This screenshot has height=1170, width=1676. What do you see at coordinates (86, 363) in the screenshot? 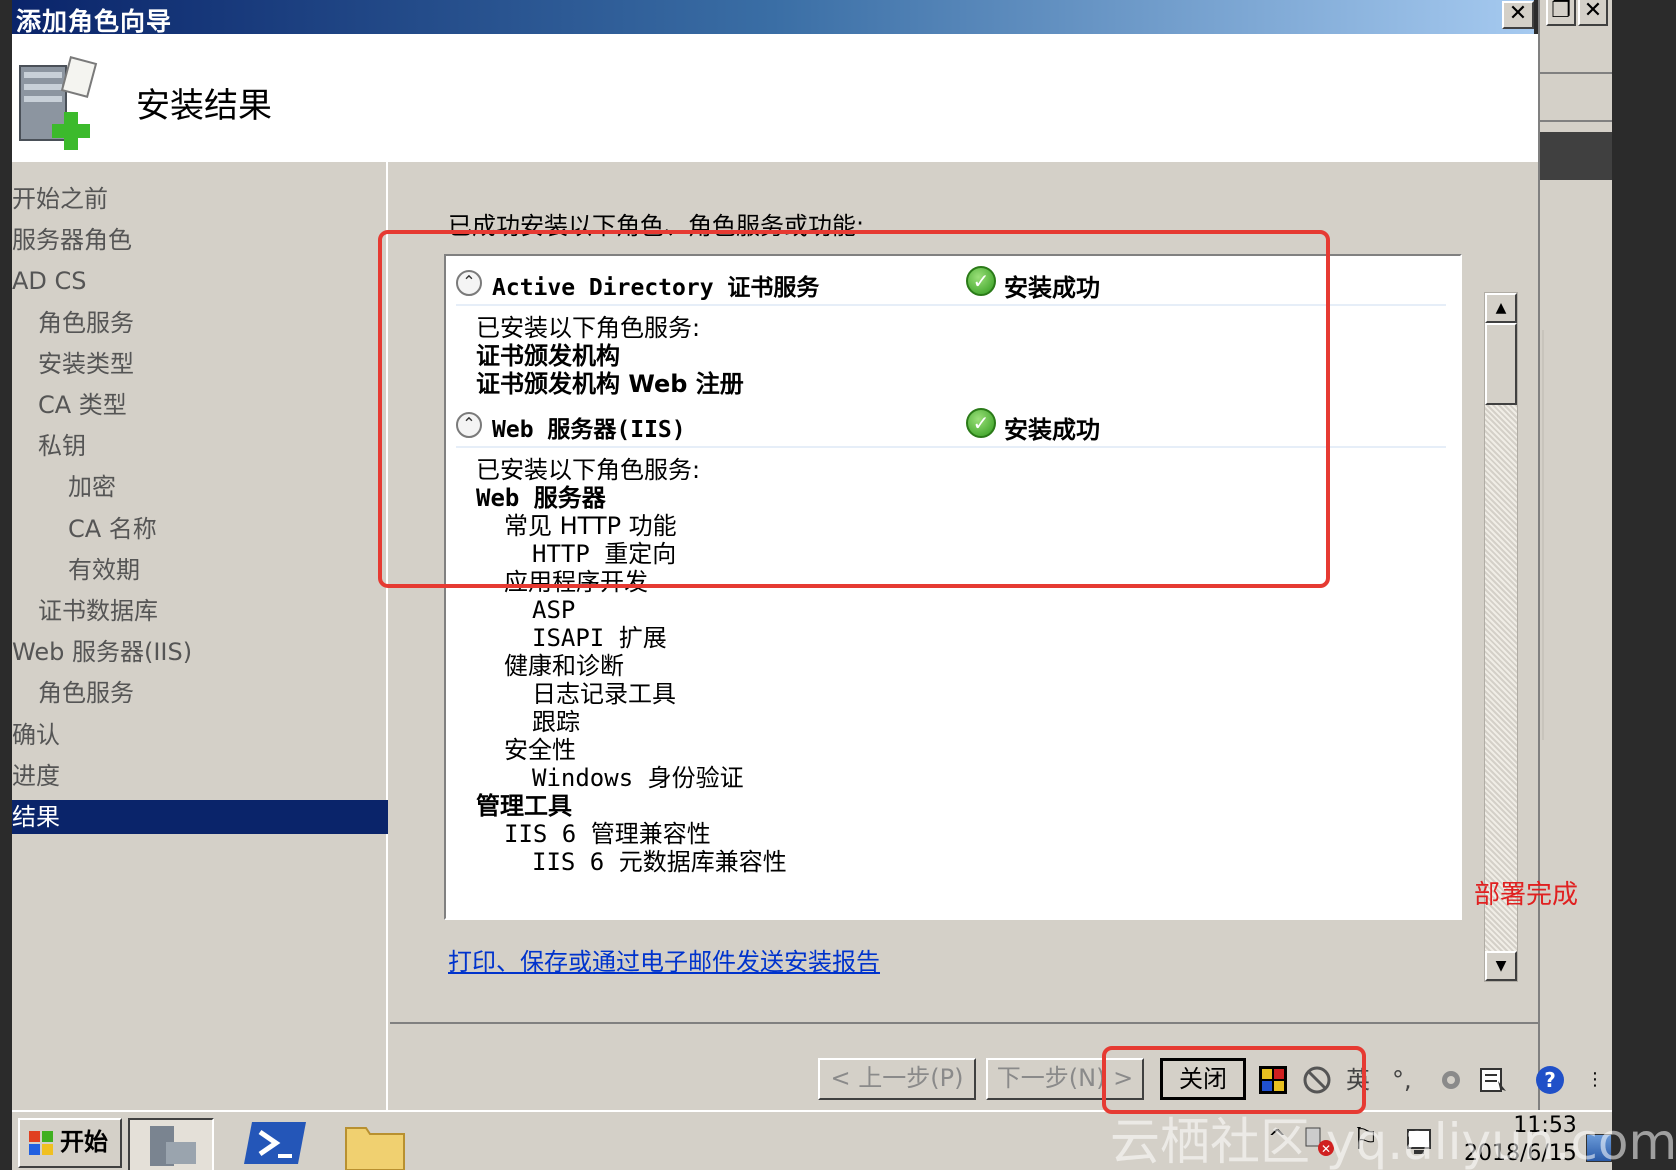
I see `nav-item: 安装类型` at bounding box center [86, 363].